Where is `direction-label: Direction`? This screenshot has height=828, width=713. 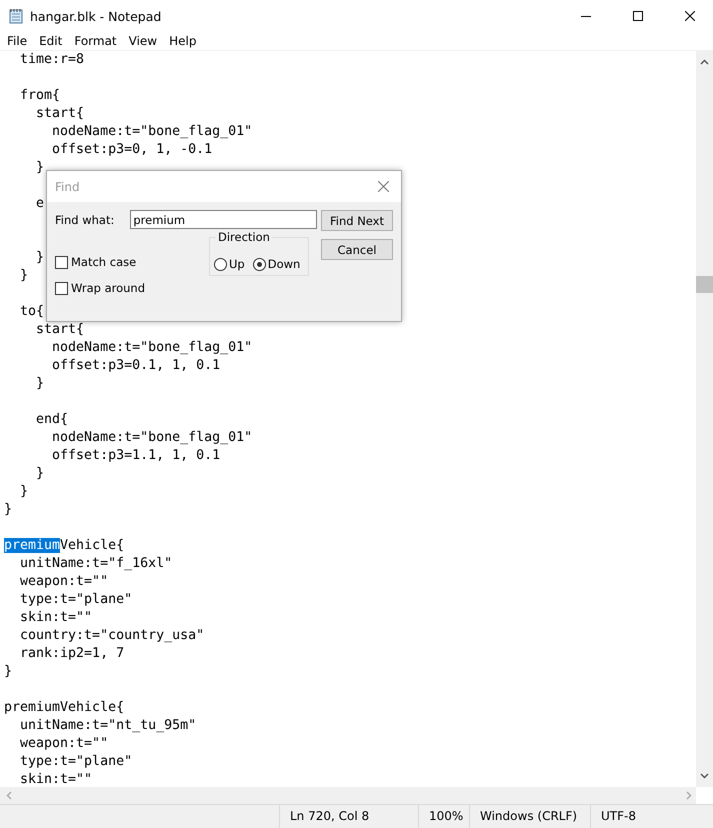 direction-label: Direction is located at coordinates (244, 237).